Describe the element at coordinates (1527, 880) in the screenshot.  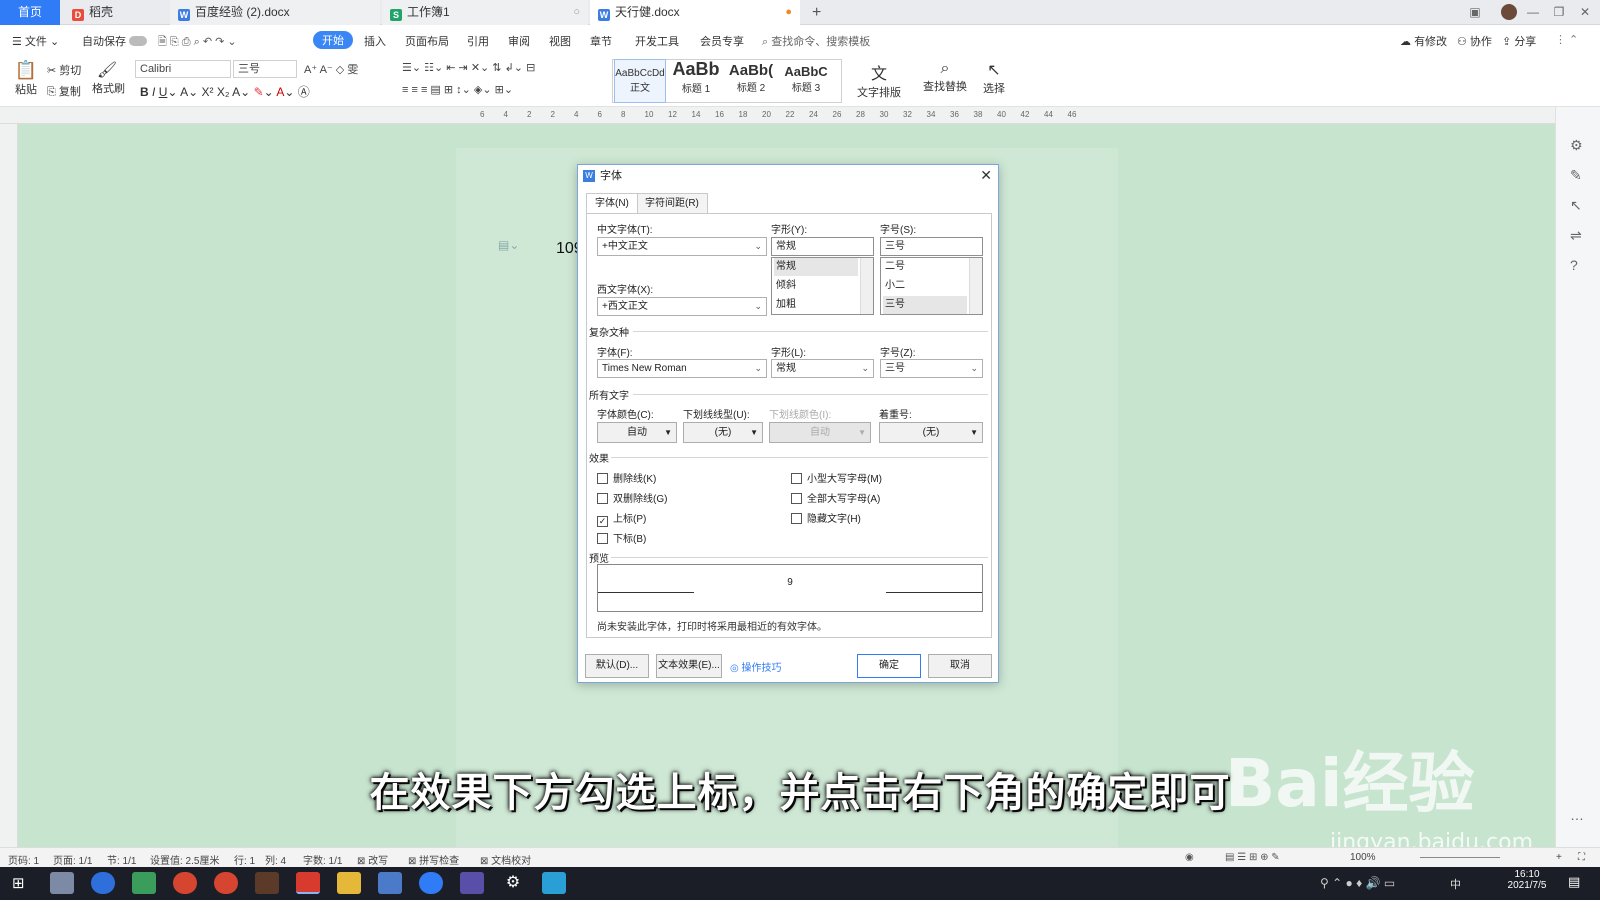
I see `clock: 16:10 2021/7/5` at that location.